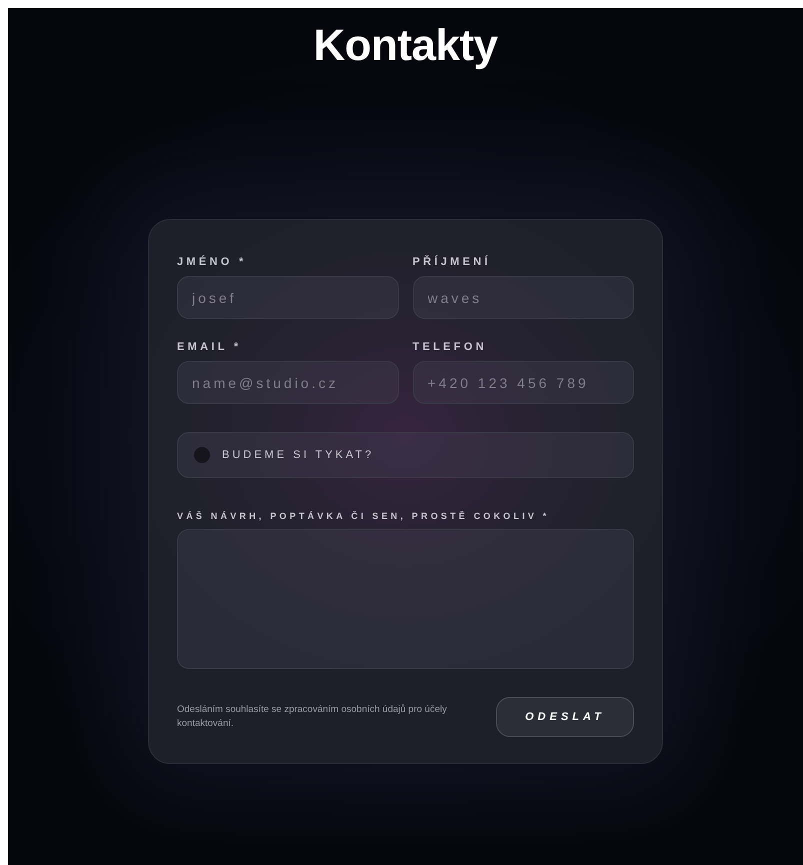 The image size is (803, 865). What do you see at coordinates (450, 347) in the screenshot?
I see `field-label: TELEFON` at bounding box center [450, 347].